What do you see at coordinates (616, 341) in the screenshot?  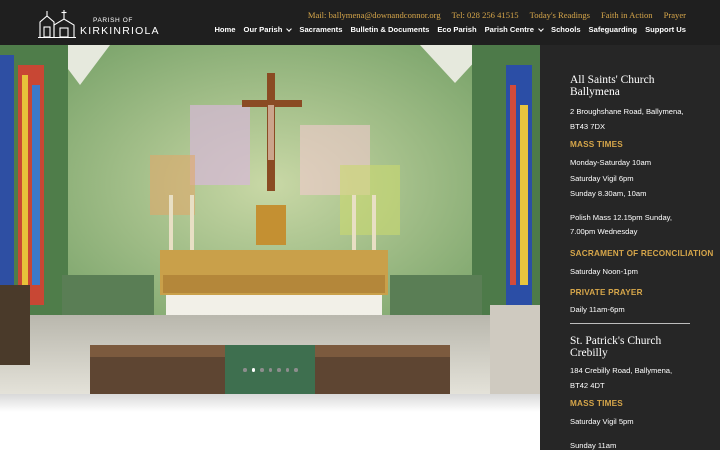 I see `church-name: St. Patrick's Church` at bounding box center [616, 341].